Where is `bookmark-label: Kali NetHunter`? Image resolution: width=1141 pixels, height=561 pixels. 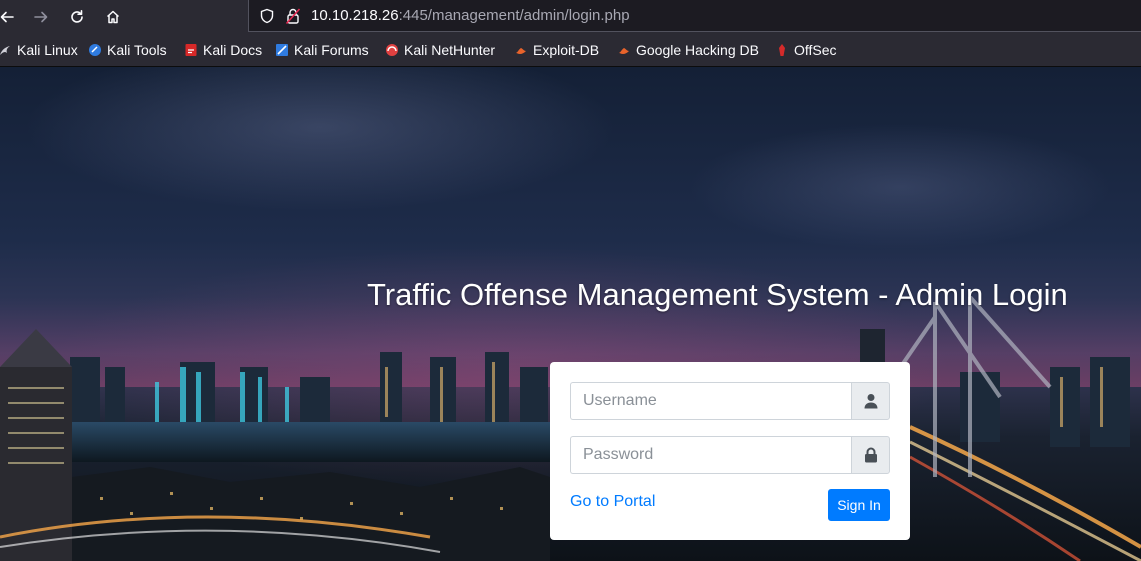 bookmark-label: Kali NetHunter is located at coordinates (450, 50).